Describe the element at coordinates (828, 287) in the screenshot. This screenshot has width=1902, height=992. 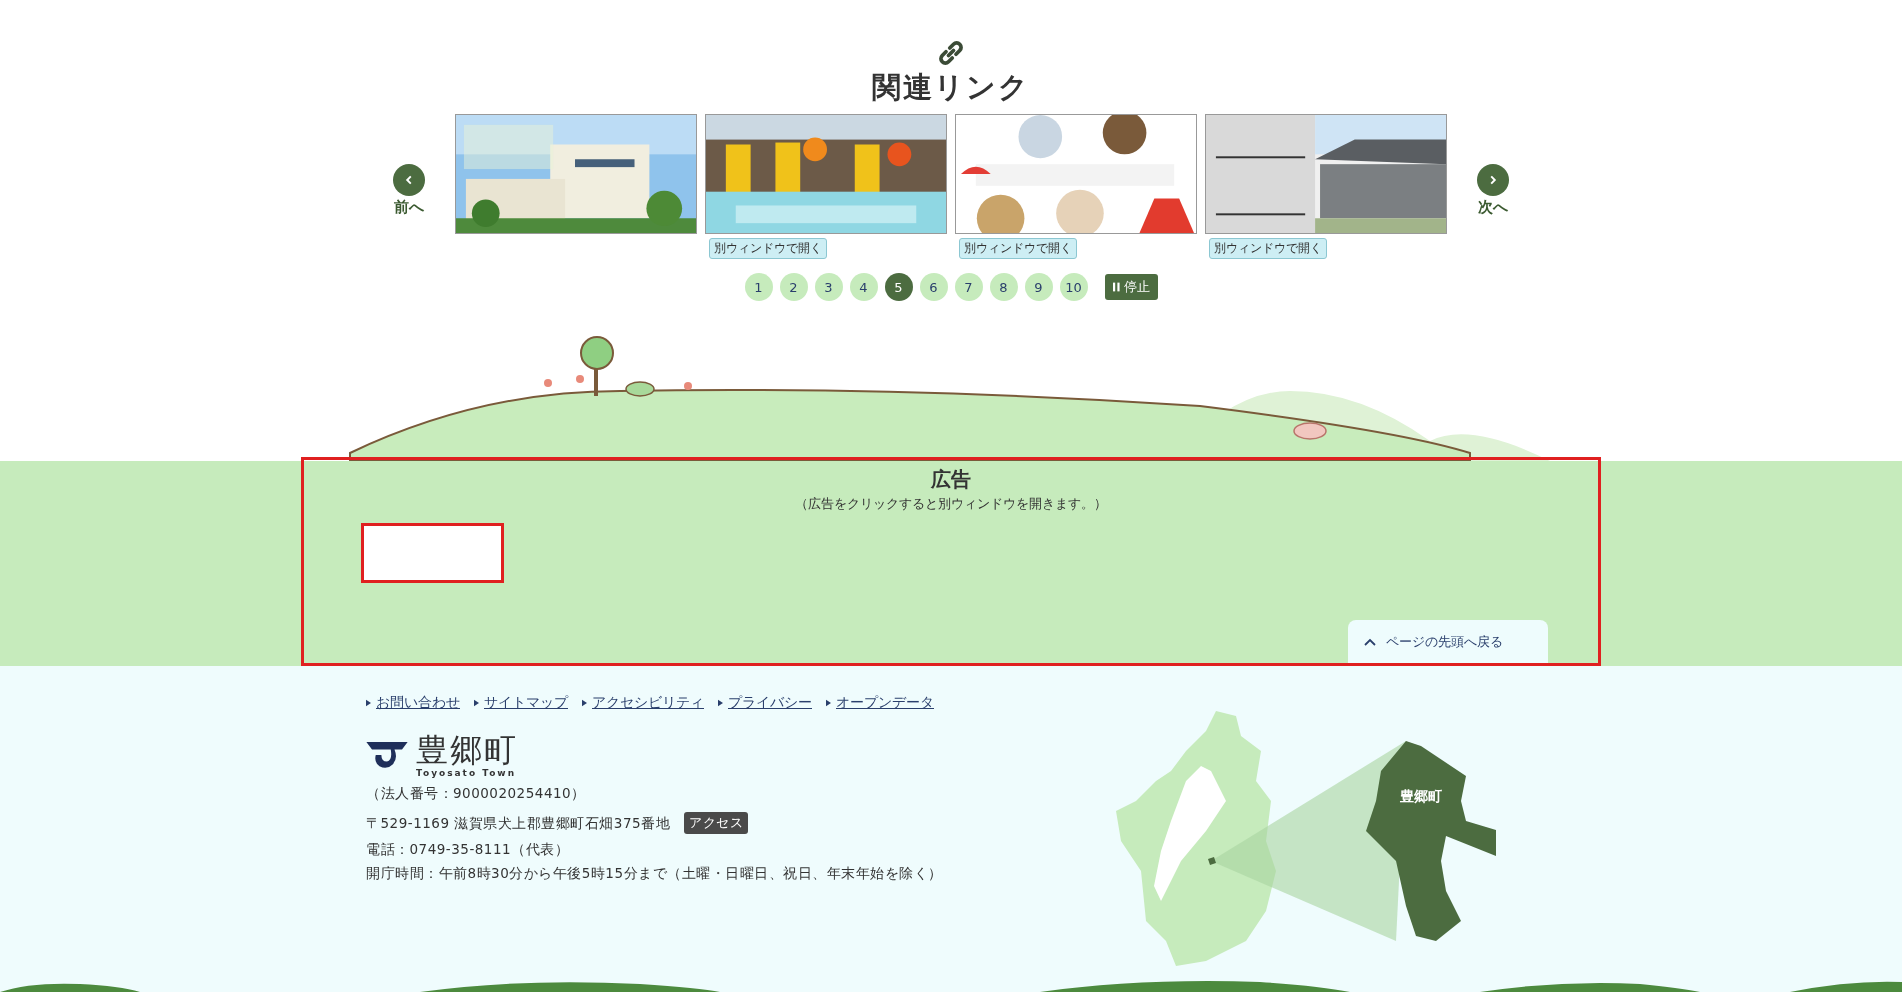
I see `page-dot: 3` at that location.